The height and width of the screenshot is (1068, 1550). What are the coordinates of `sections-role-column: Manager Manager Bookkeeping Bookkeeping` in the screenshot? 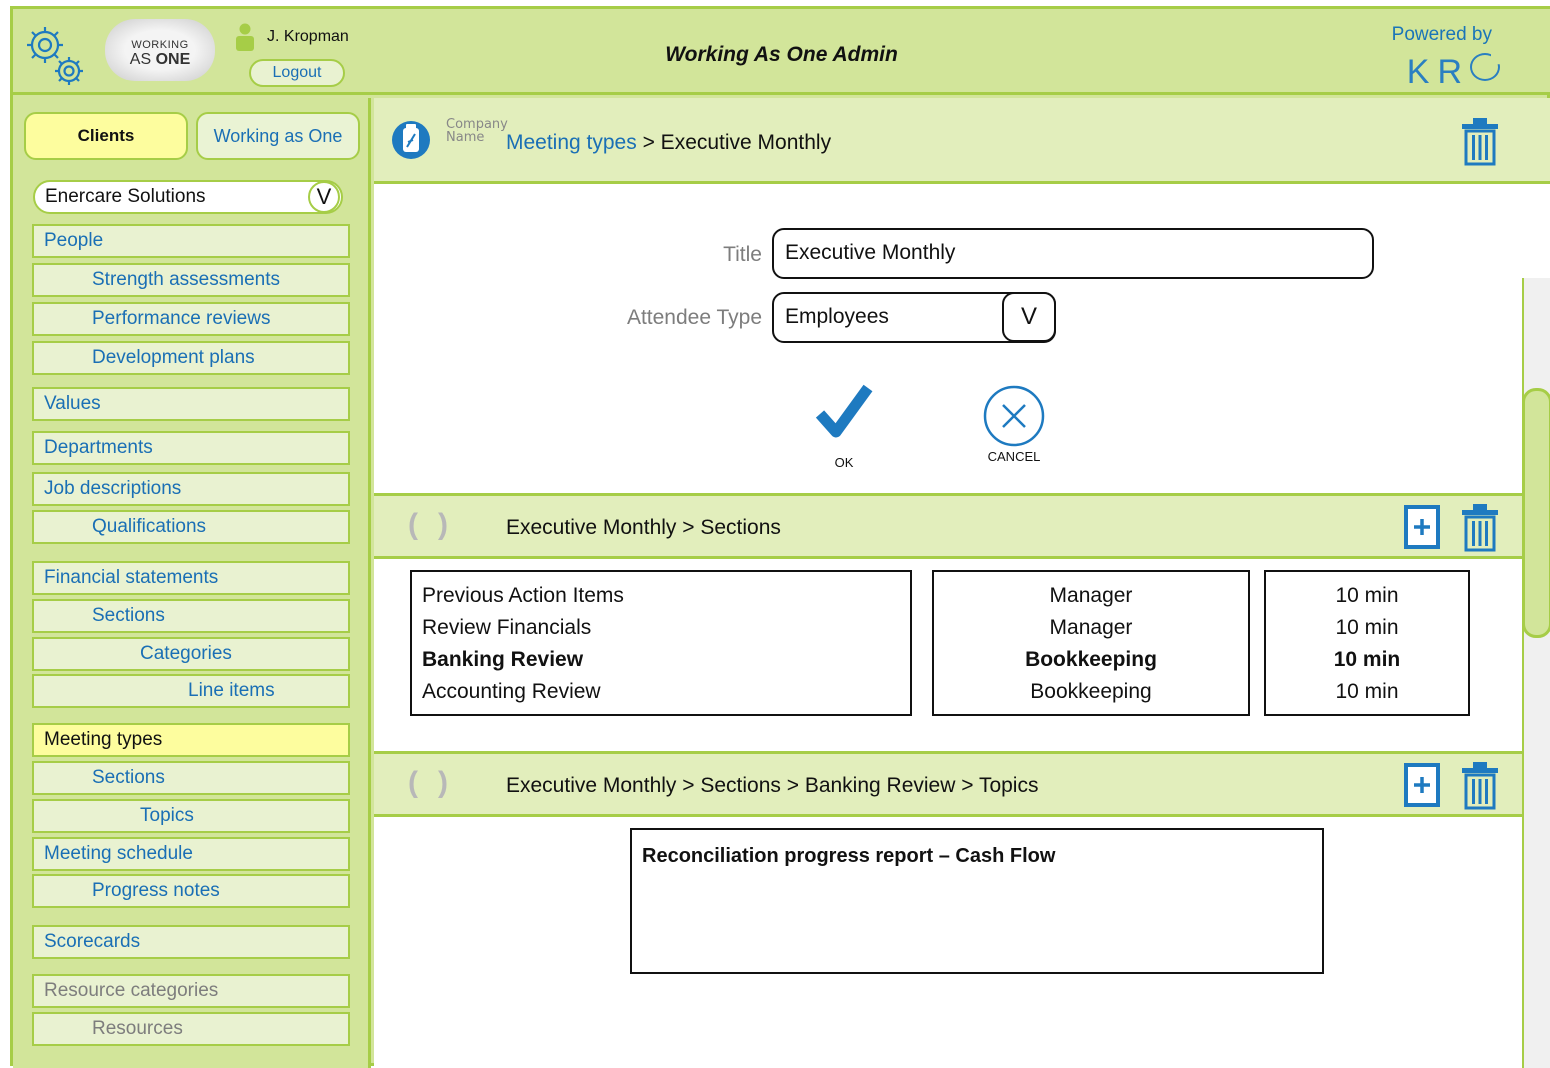 It's located at (1091, 643).